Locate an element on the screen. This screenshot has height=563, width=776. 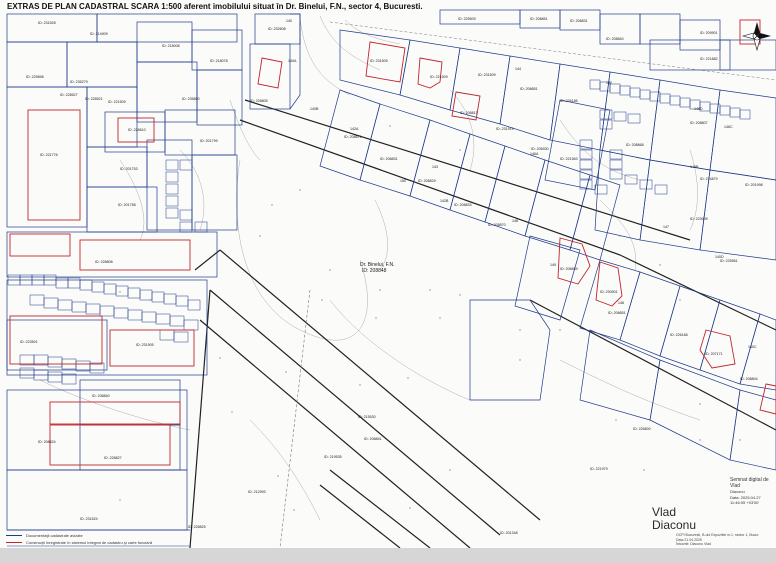
pid: ID: 207171 is located at coordinates (714, 354).